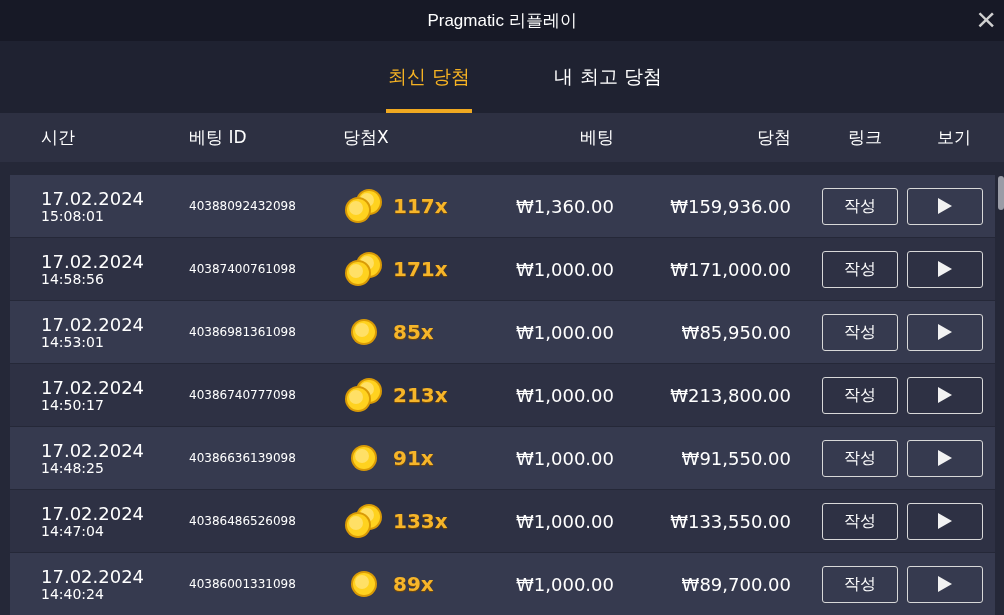 Image resolution: width=1004 pixels, height=615 pixels. What do you see at coordinates (413, 458) in the screenshot?
I see `multiplier-text: 91x` at bounding box center [413, 458].